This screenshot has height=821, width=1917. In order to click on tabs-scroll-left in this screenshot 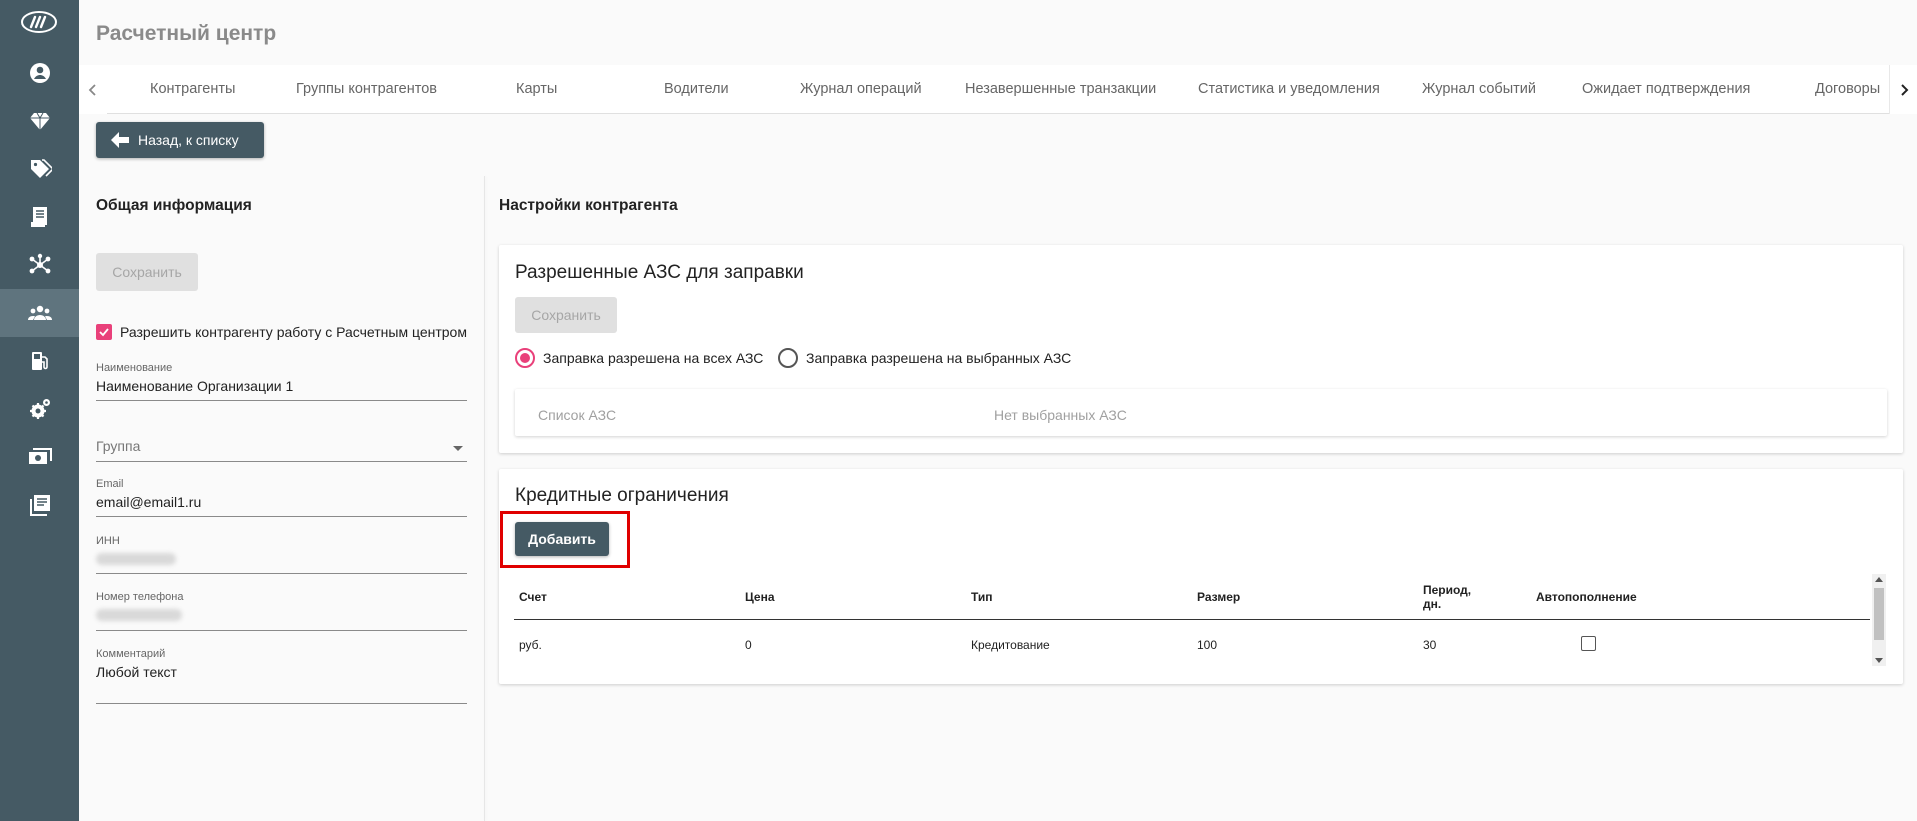, I will do `click(93, 89)`.